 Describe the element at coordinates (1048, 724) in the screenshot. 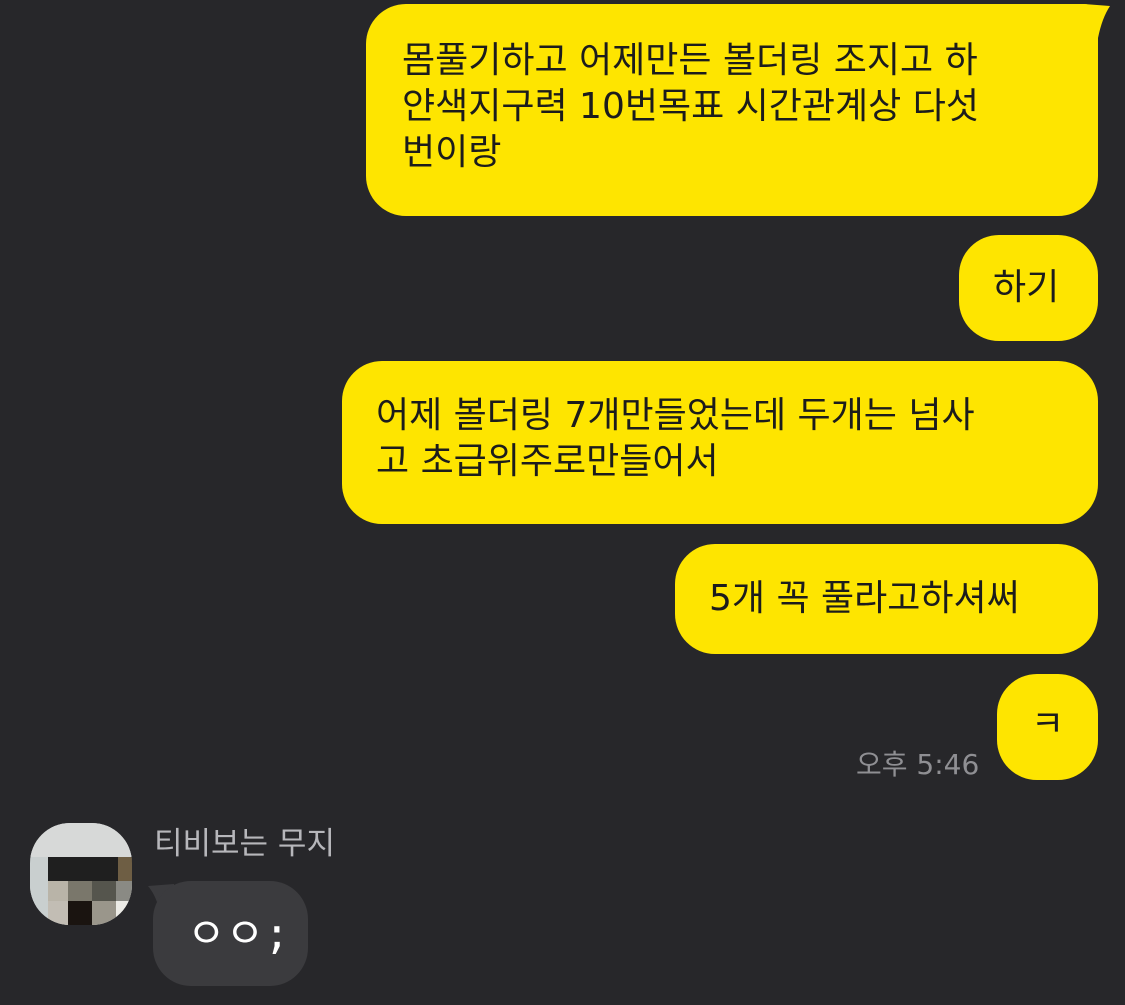

I see `message-line: ㅋ` at that location.